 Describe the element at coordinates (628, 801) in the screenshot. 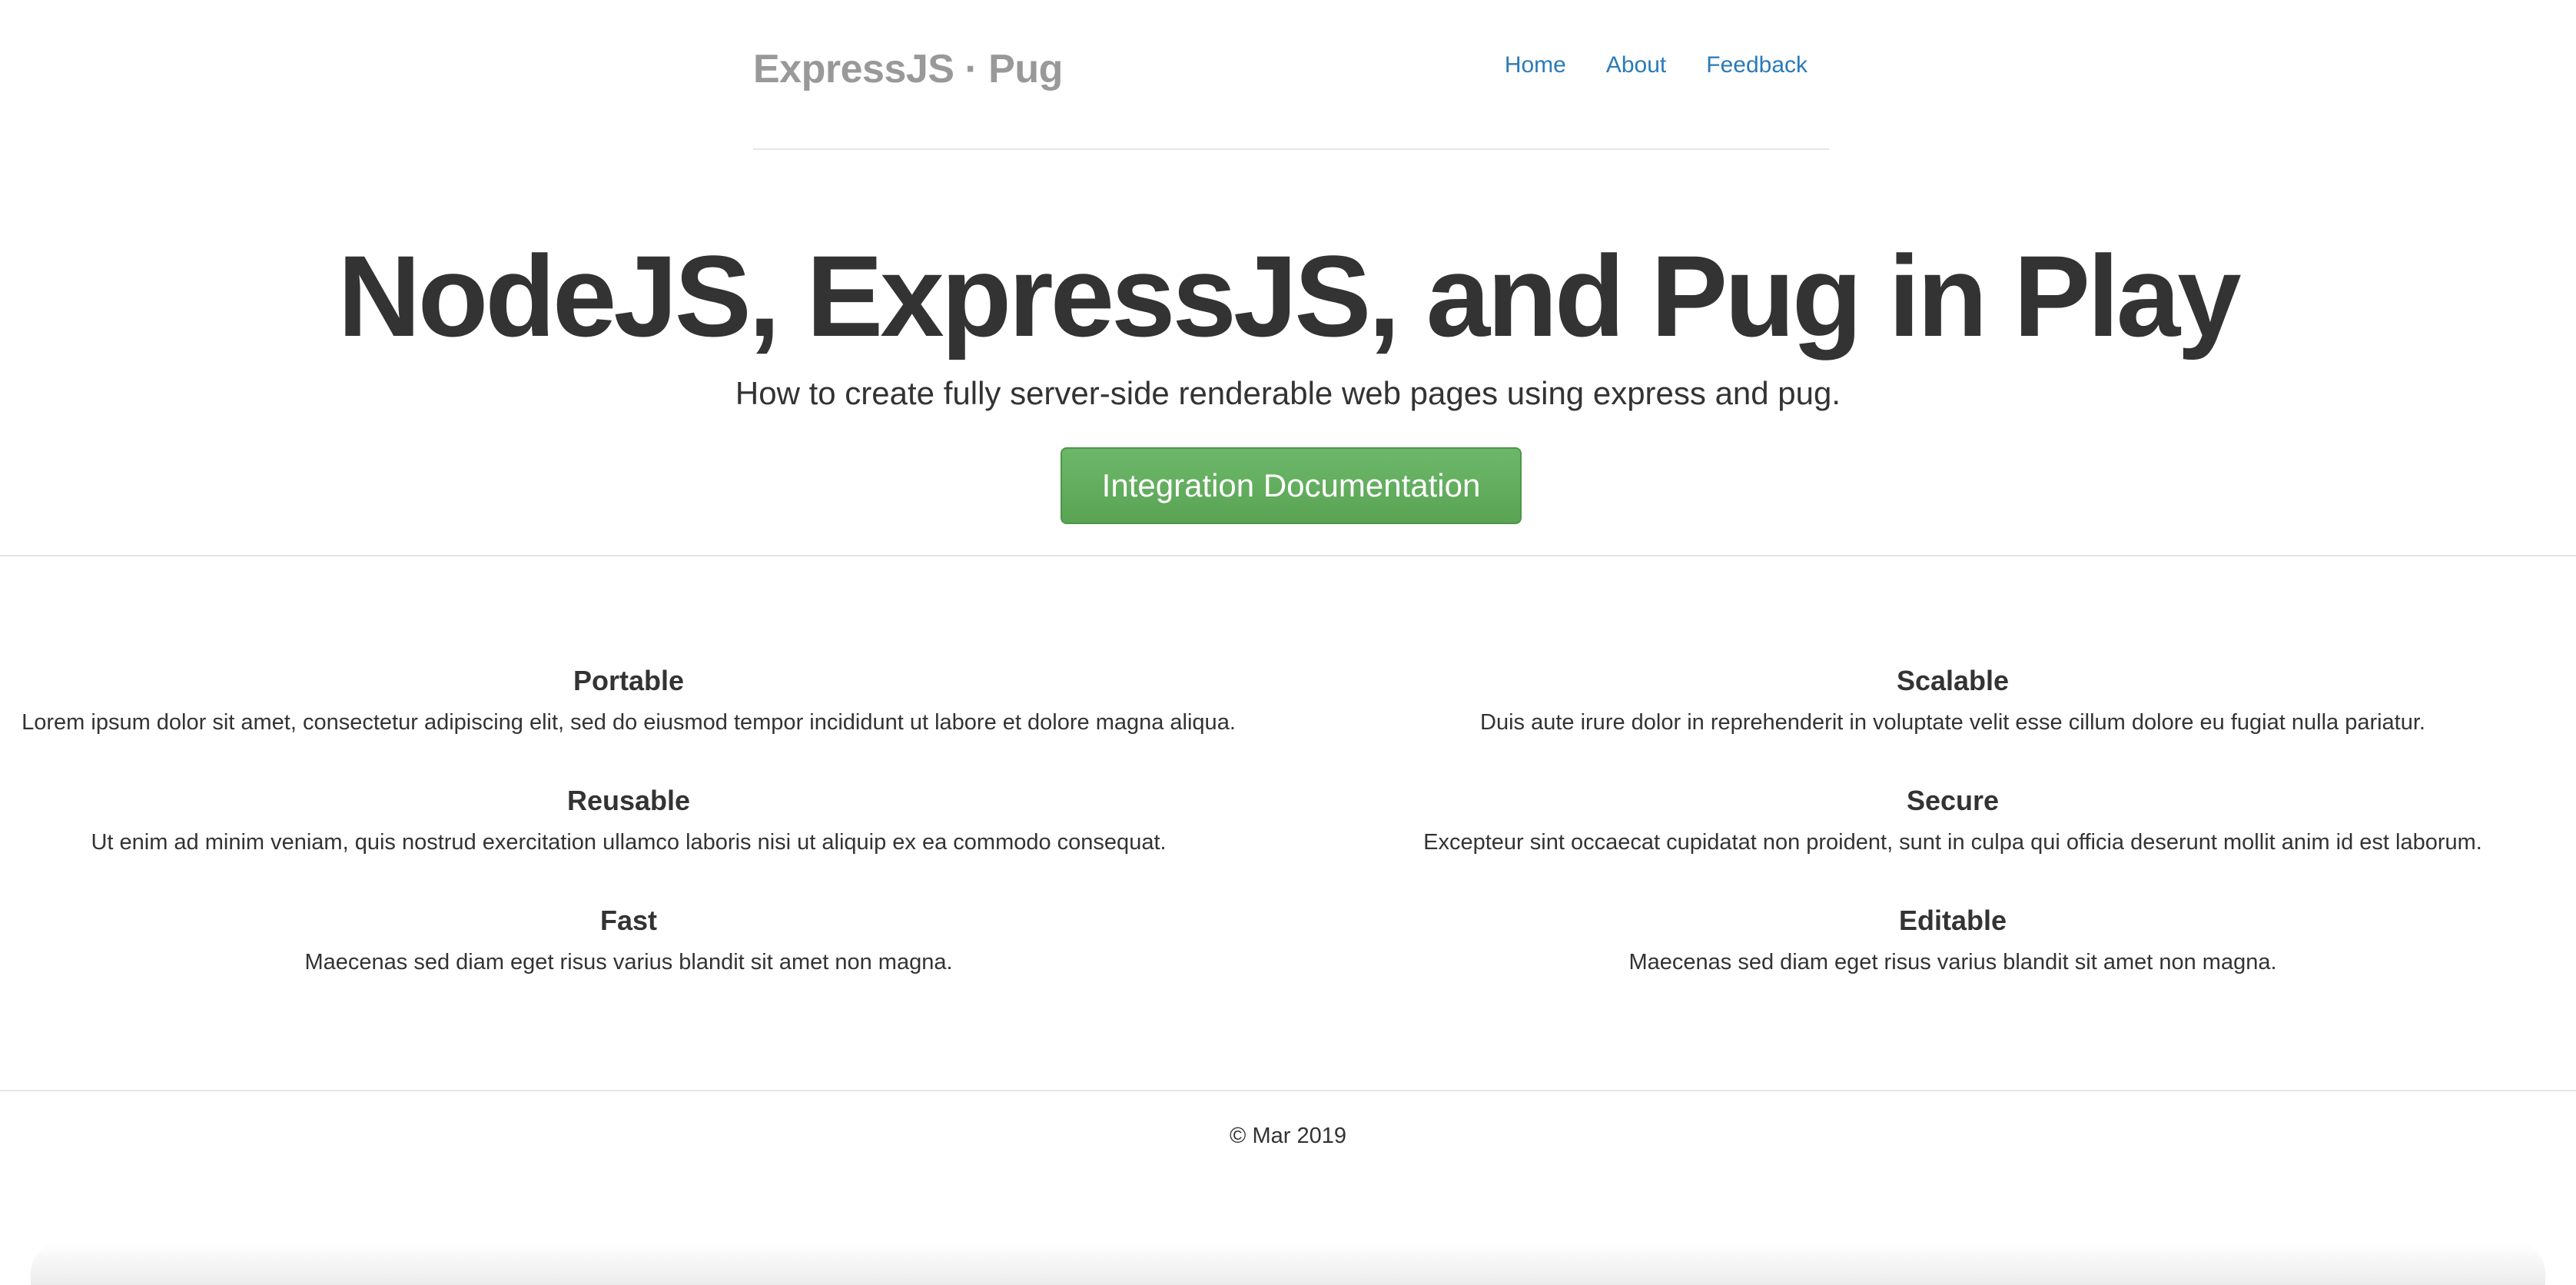

I see `feature-title: Reusable` at that location.